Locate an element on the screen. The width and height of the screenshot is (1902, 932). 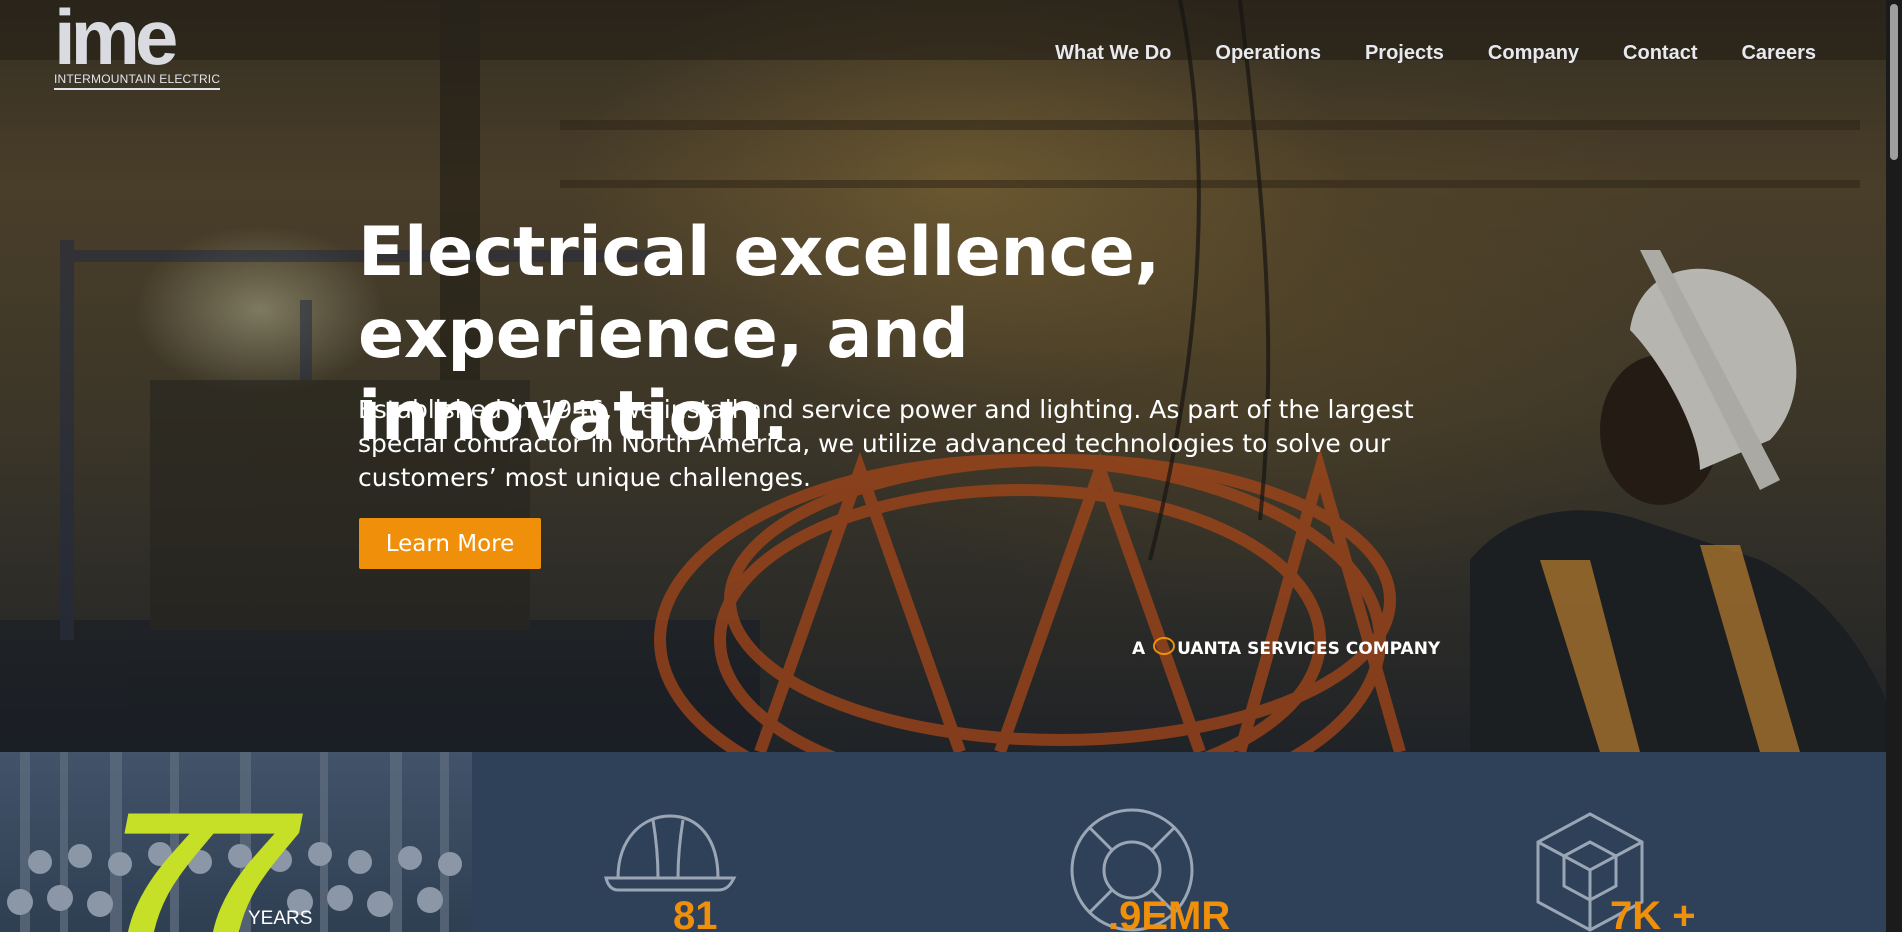
logo-name-left: INTERMOUNTAIN is located at coordinates (105, 79).